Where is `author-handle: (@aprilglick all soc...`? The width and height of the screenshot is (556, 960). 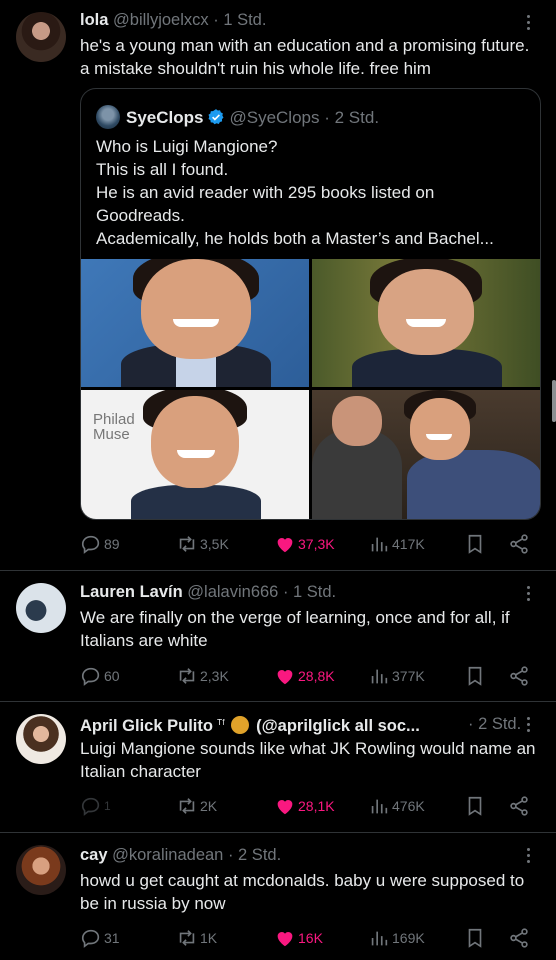 author-handle: (@aprilglick all soc... is located at coordinates (338, 726).